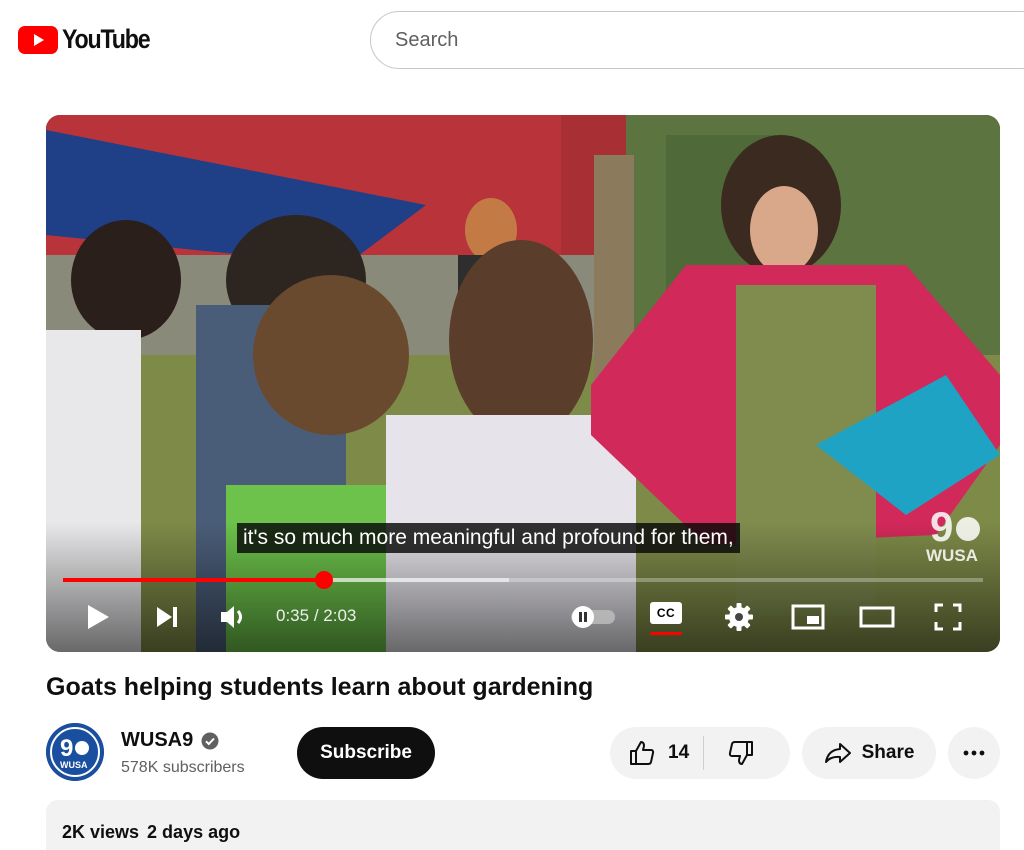 This screenshot has width=1024, height=850. I want to click on skip-next-icon, so click(167, 617).